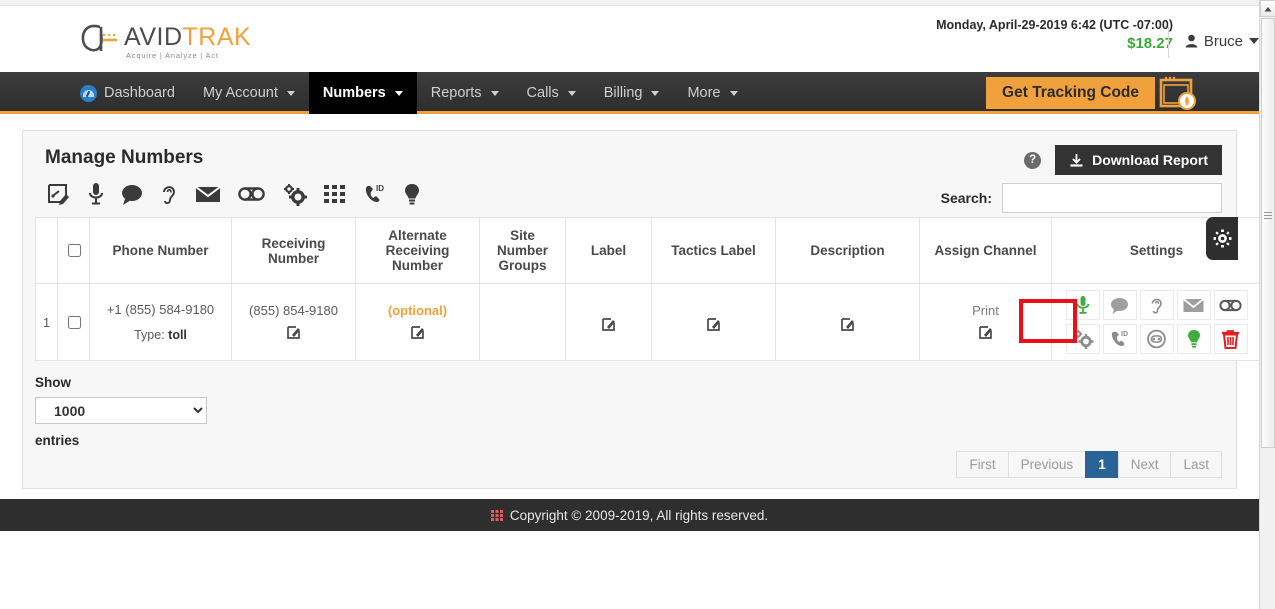 The height and width of the screenshot is (609, 1275). Describe the element at coordinates (847, 250) in the screenshot. I see `header-description: Description` at that location.